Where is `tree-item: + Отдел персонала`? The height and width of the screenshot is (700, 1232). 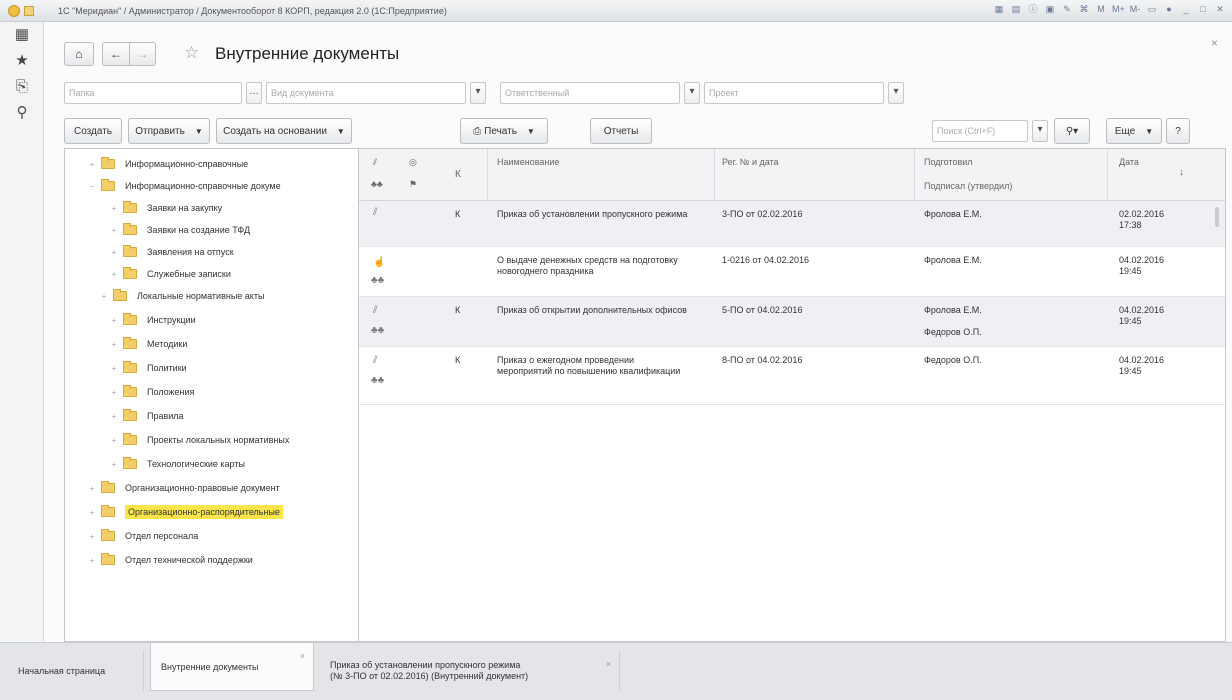 tree-item: + Отдел персонала is located at coordinates (142, 536).